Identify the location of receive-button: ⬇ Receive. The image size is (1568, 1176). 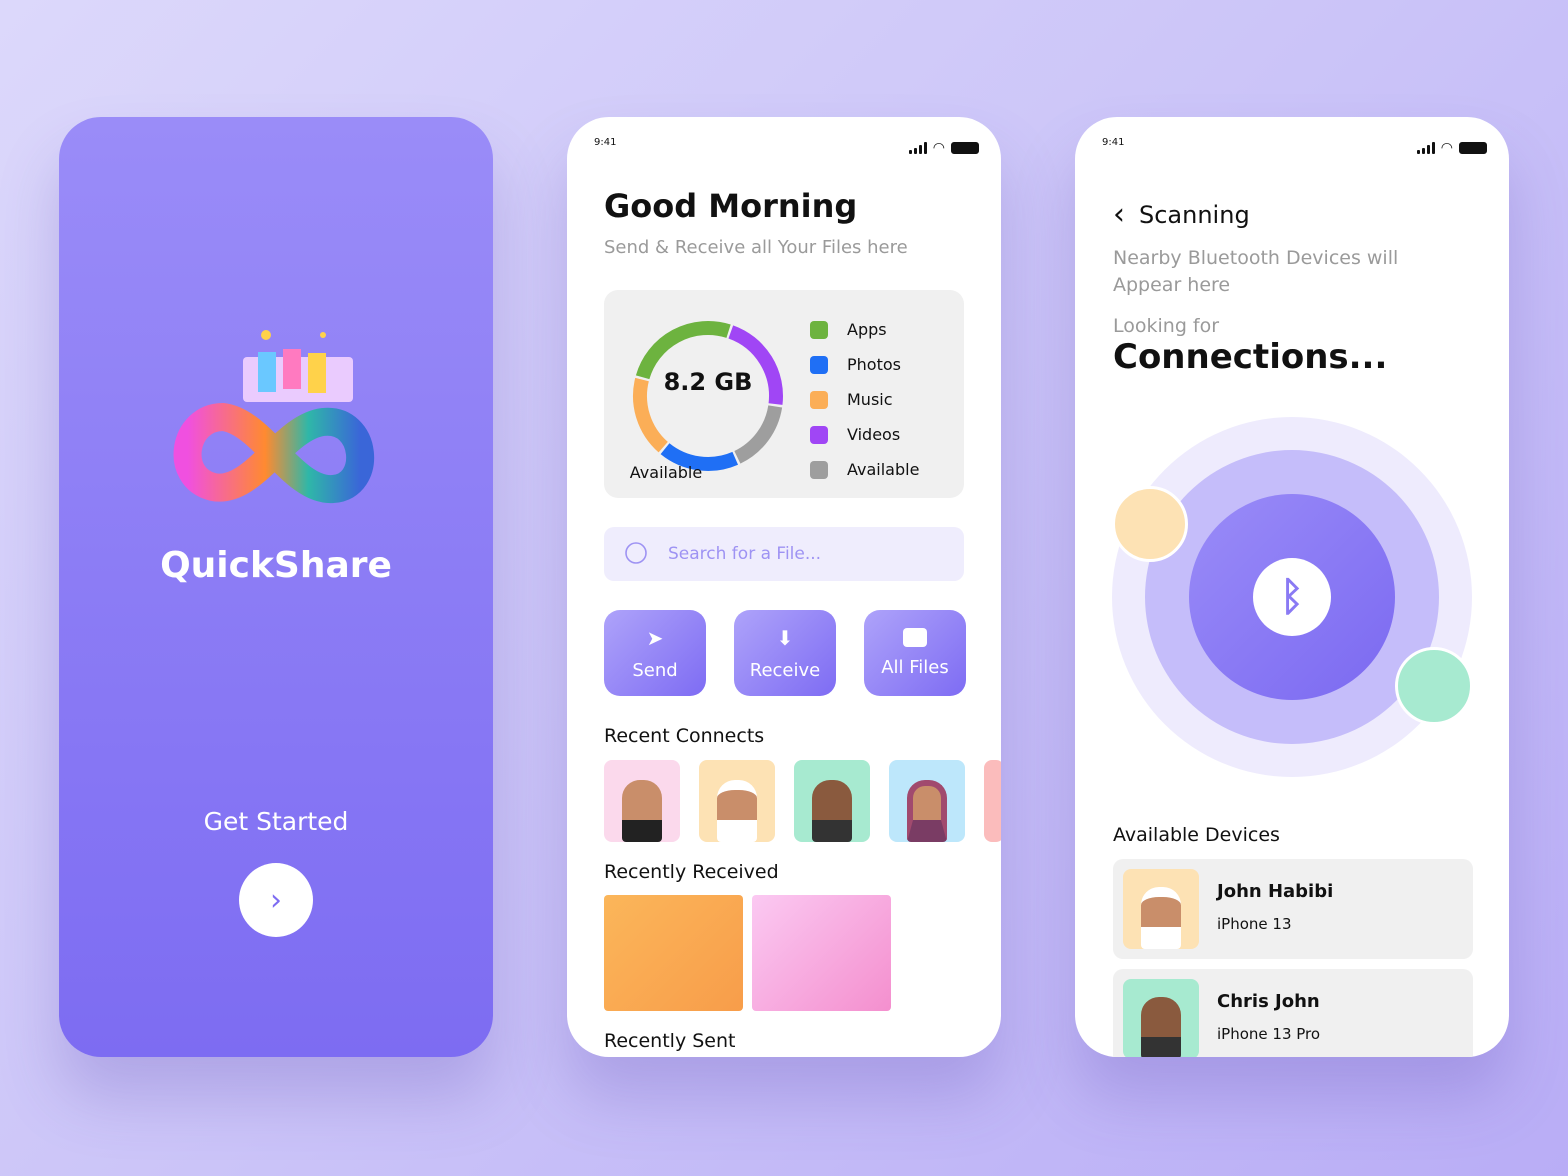
(785, 653).